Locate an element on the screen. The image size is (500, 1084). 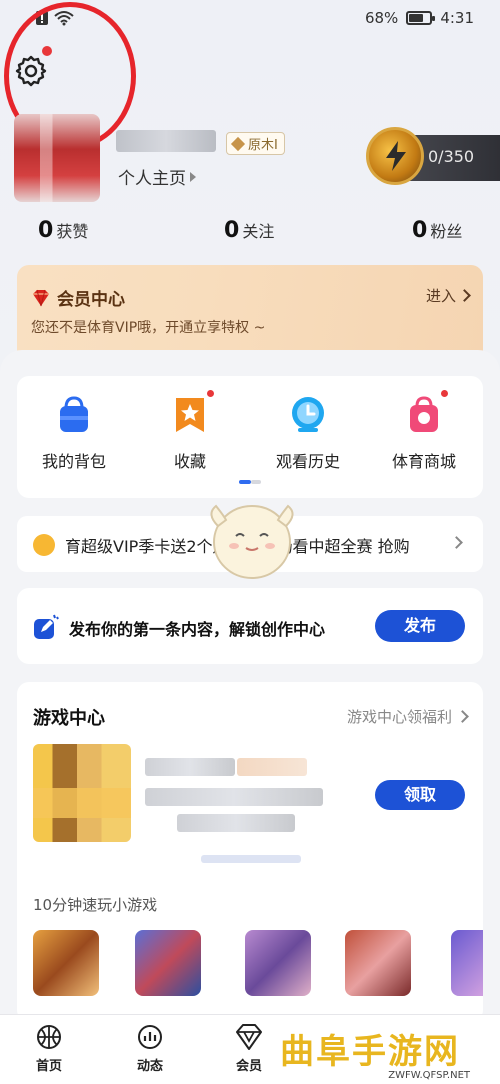
shortcut-watch-history: 观看历史 is located at coordinates (308, 433).